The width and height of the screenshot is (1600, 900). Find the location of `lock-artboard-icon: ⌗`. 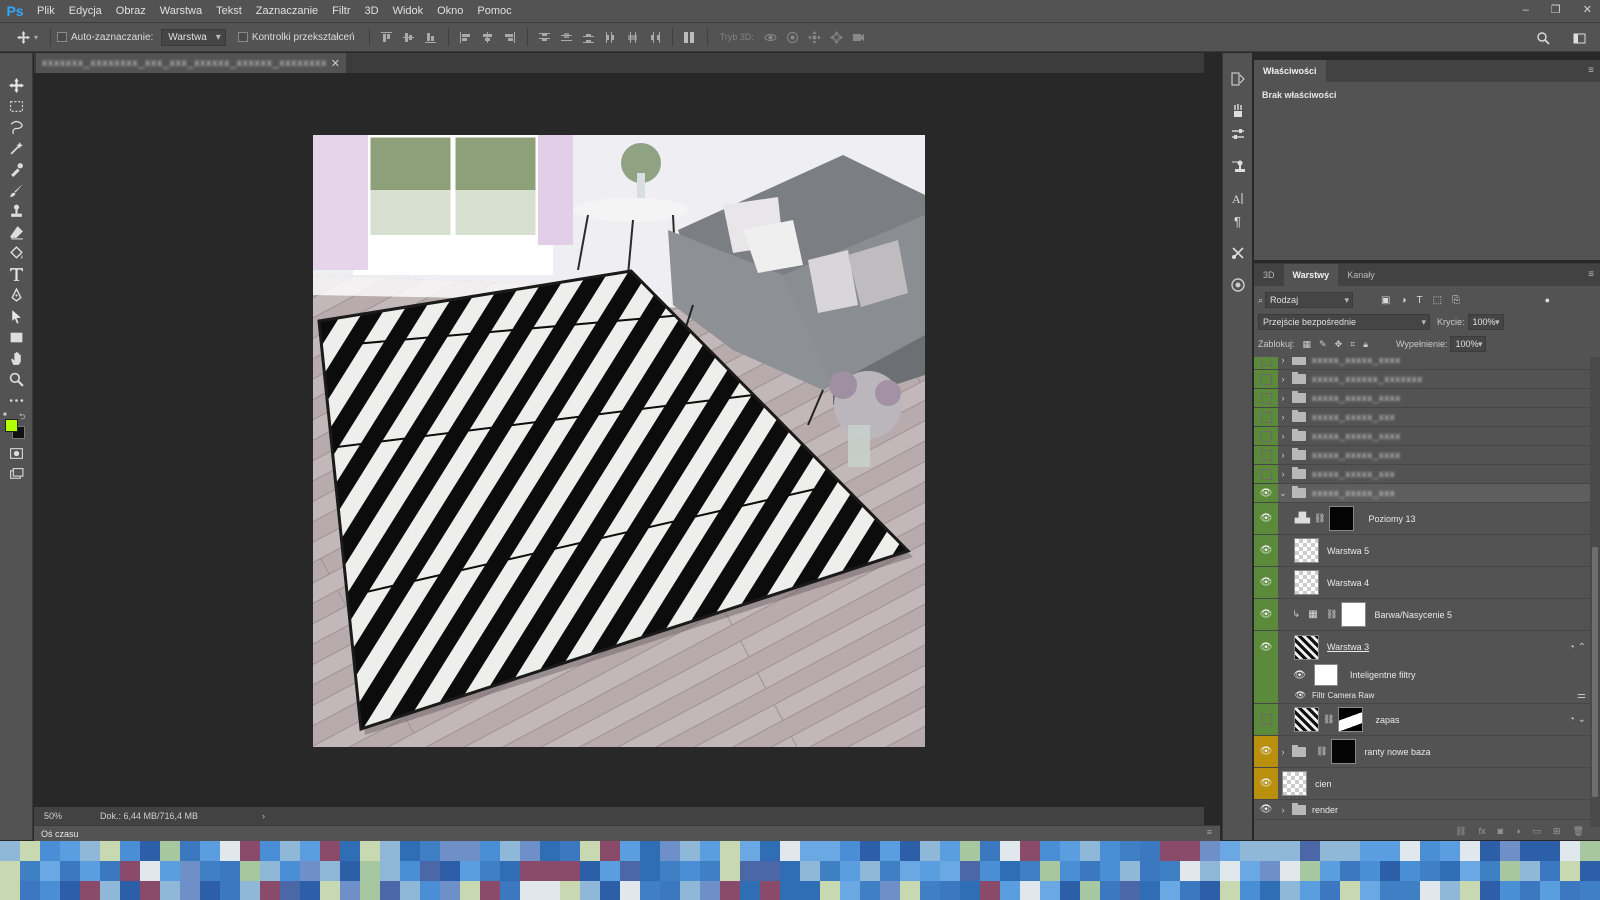

lock-artboard-icon: ⌗ is located at coordinates (1356, 344).